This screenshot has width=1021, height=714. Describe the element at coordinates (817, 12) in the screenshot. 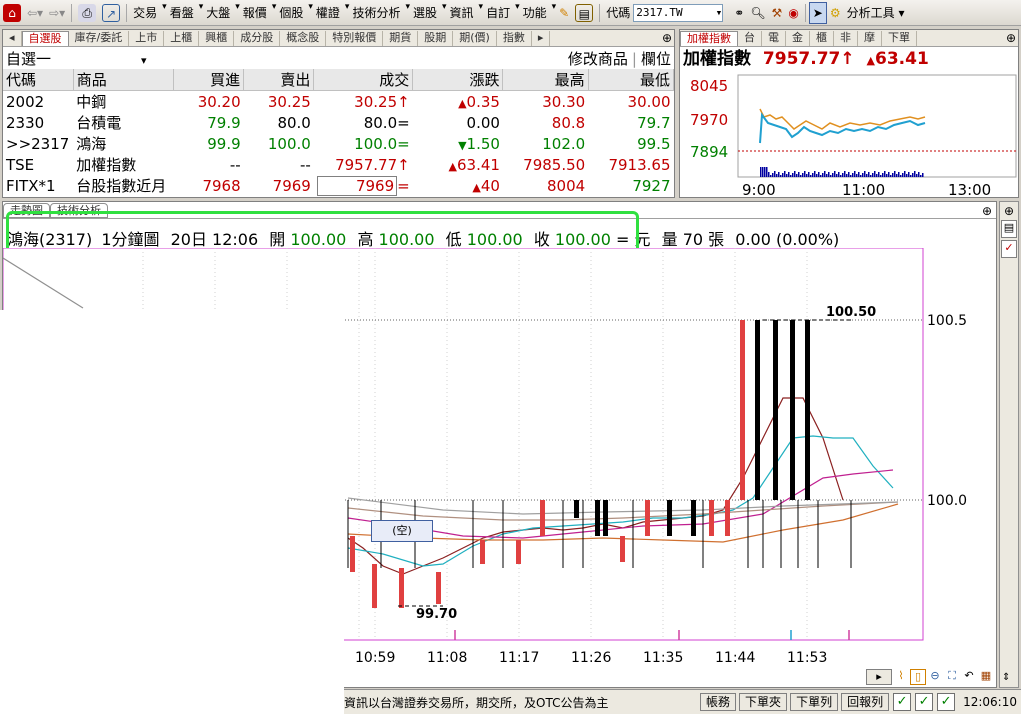

I see `cursor-icon: ➤` at that location.